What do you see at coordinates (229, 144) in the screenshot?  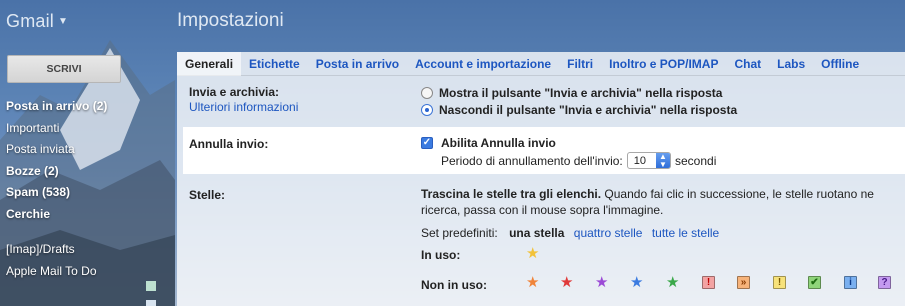 I see `undo-send-label: Annulla invio:` at bounding box center [229, 144].